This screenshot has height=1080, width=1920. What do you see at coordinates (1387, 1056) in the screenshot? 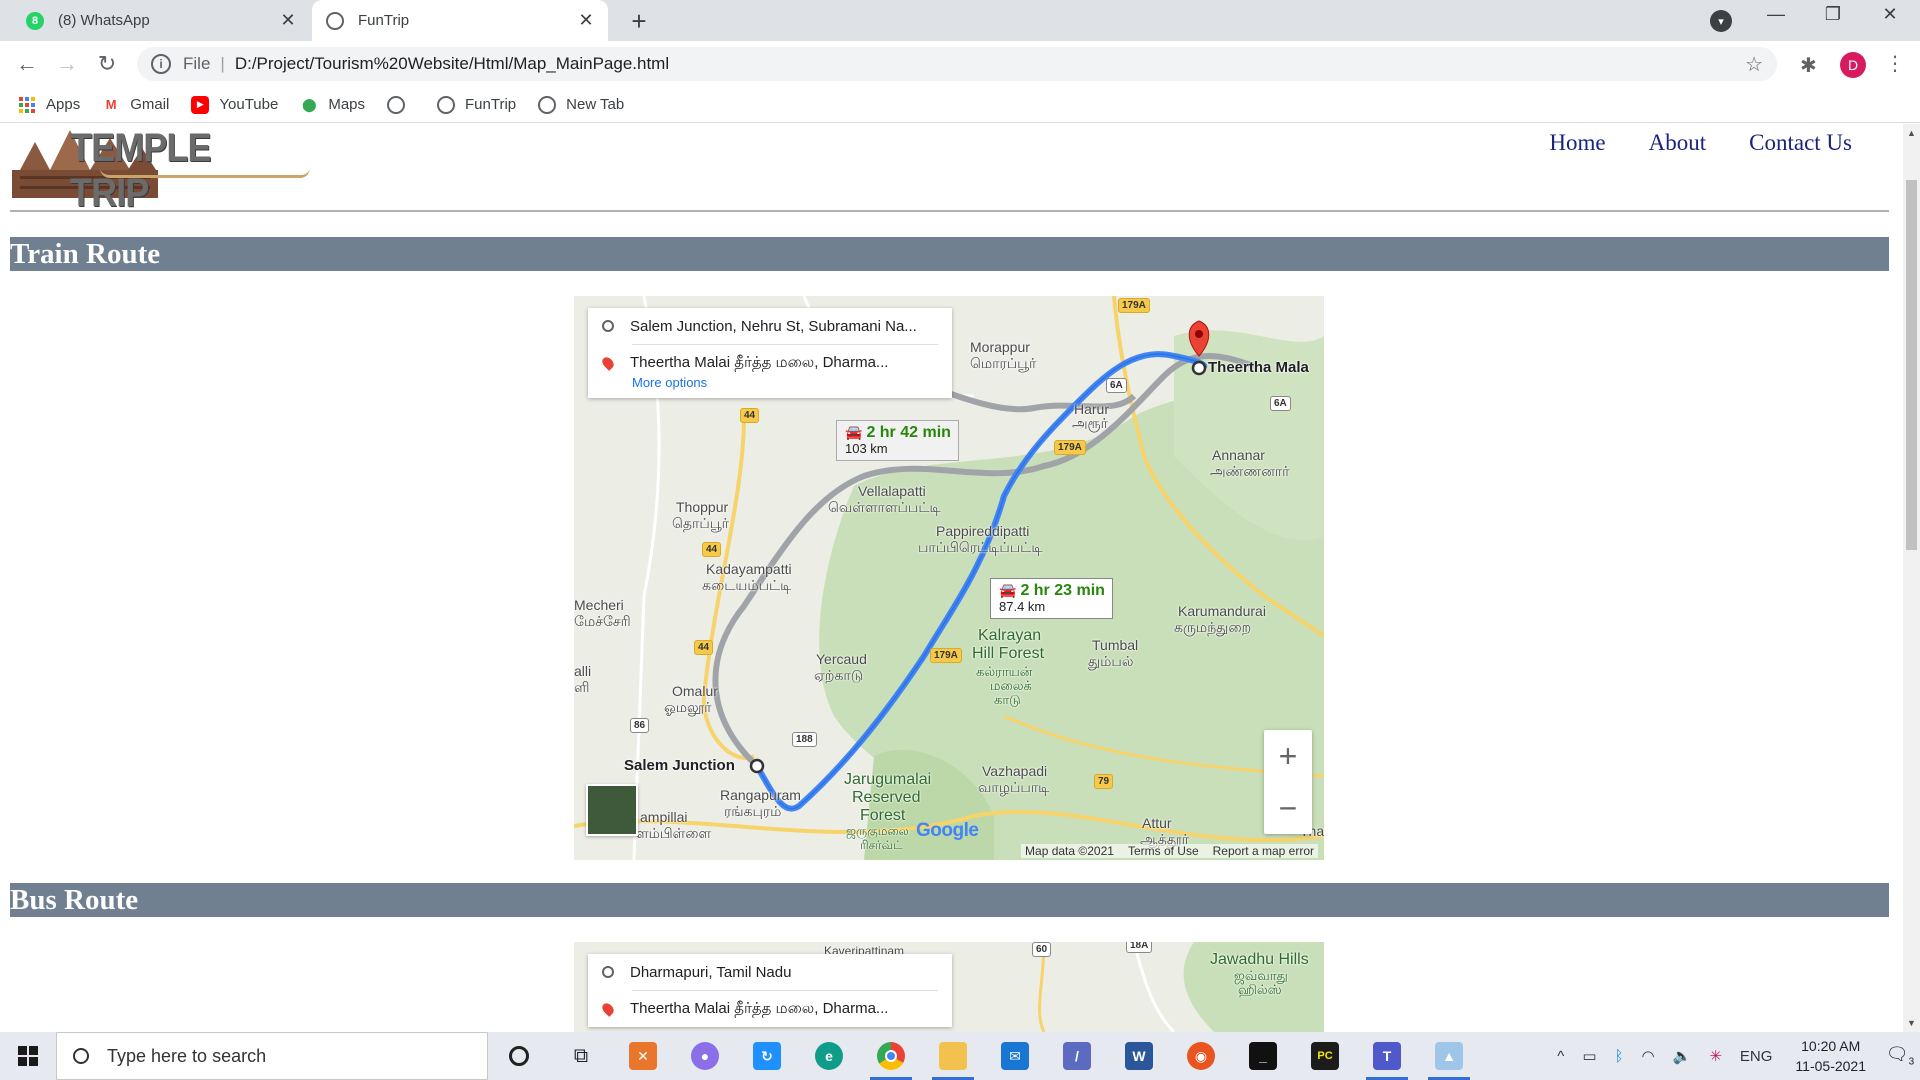
I see `taskbar-app: T` at bounding box center [1387, 1056].